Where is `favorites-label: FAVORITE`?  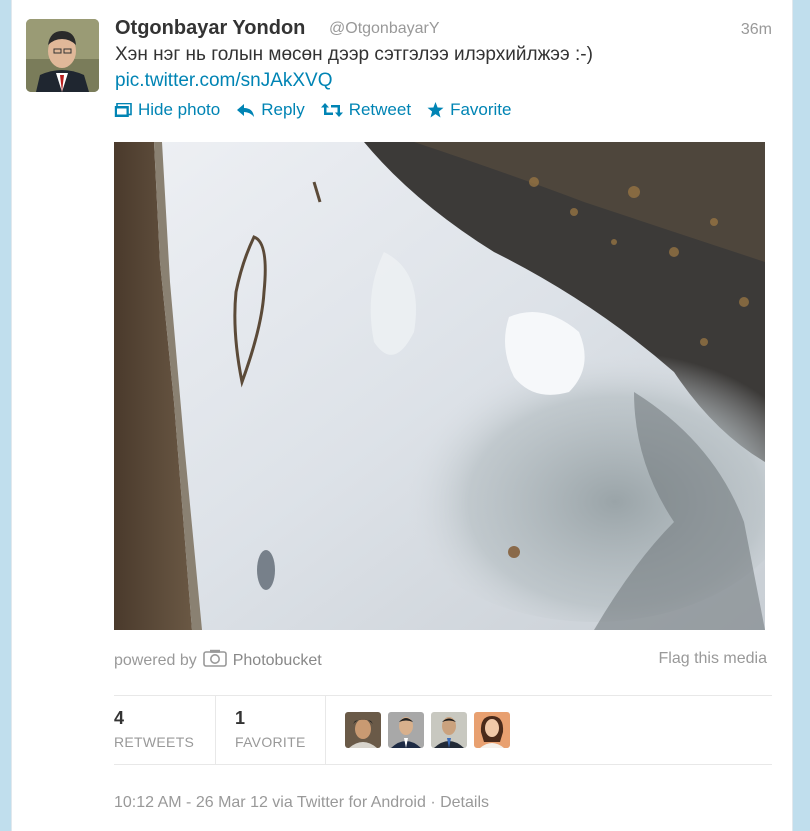
favorites-label: FAVORITE is located at coordinates (270, 742).